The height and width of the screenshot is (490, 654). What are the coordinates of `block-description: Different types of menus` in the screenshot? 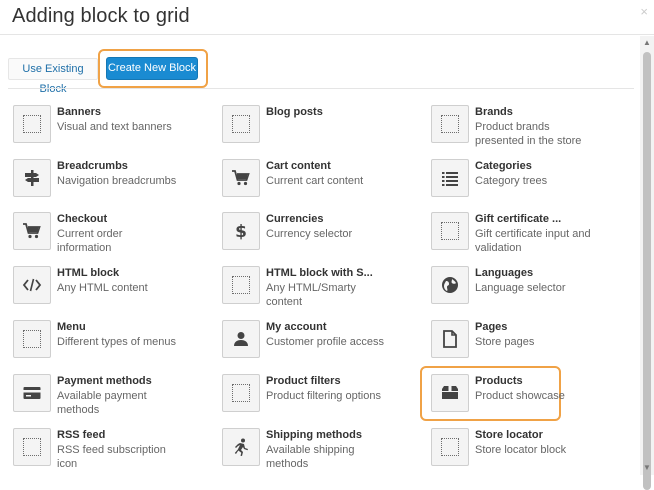 It's located at (117, 342).